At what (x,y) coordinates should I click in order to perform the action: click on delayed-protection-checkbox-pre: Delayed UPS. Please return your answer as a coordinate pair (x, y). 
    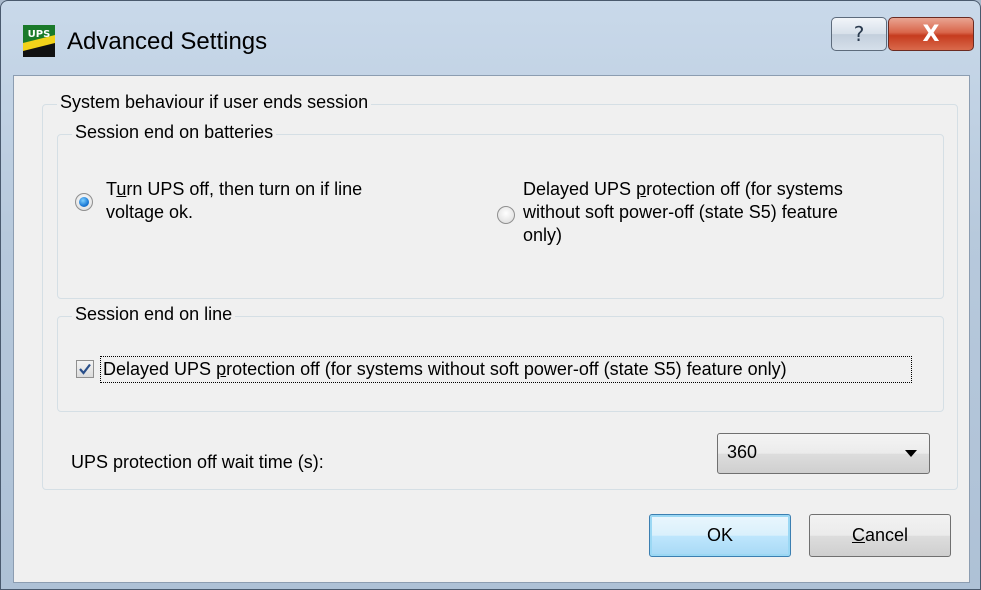
    Looking at the image, I should click on (160, 369).